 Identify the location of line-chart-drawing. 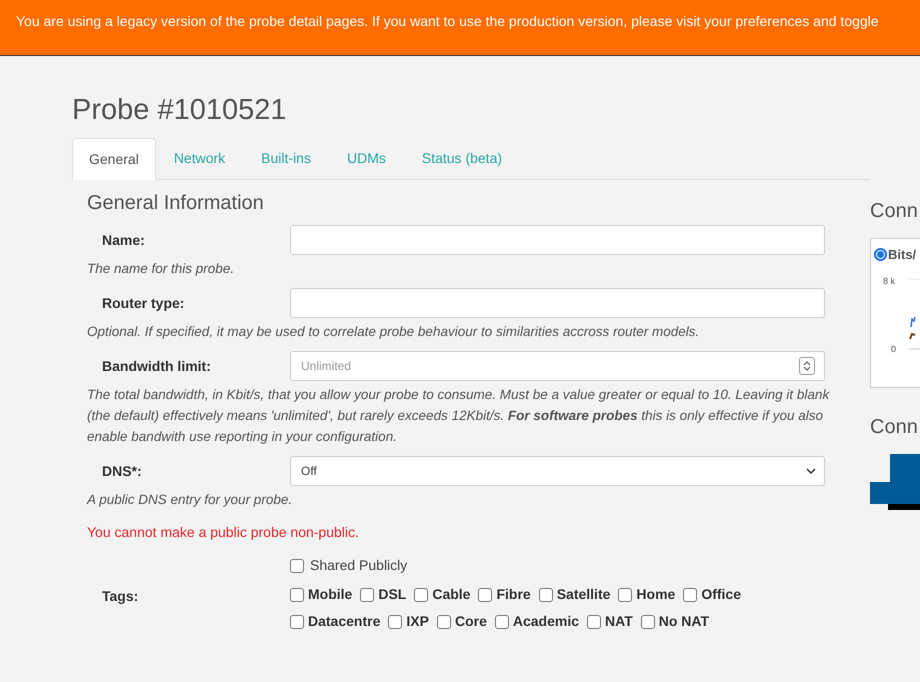
(913, 315).